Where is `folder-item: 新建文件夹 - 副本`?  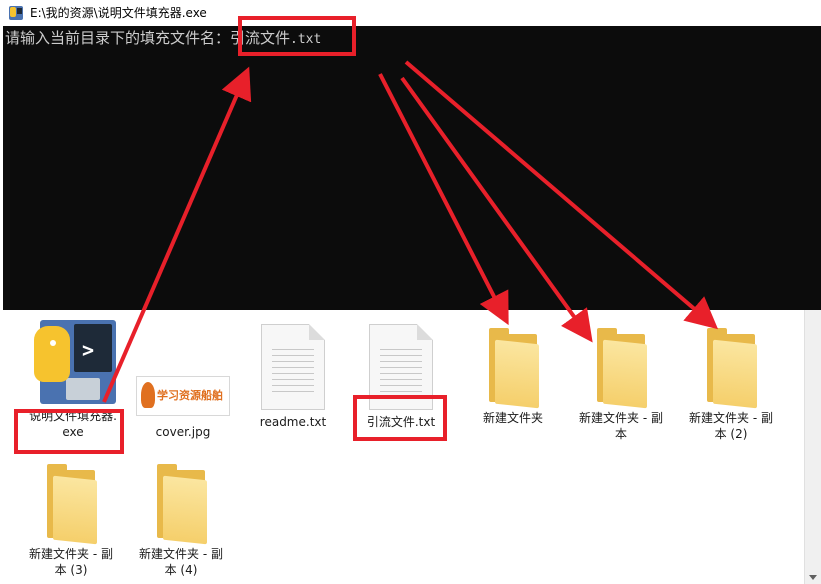 folder-item: 新建文件夹 - 副本 is located at coordinates (621, 385).